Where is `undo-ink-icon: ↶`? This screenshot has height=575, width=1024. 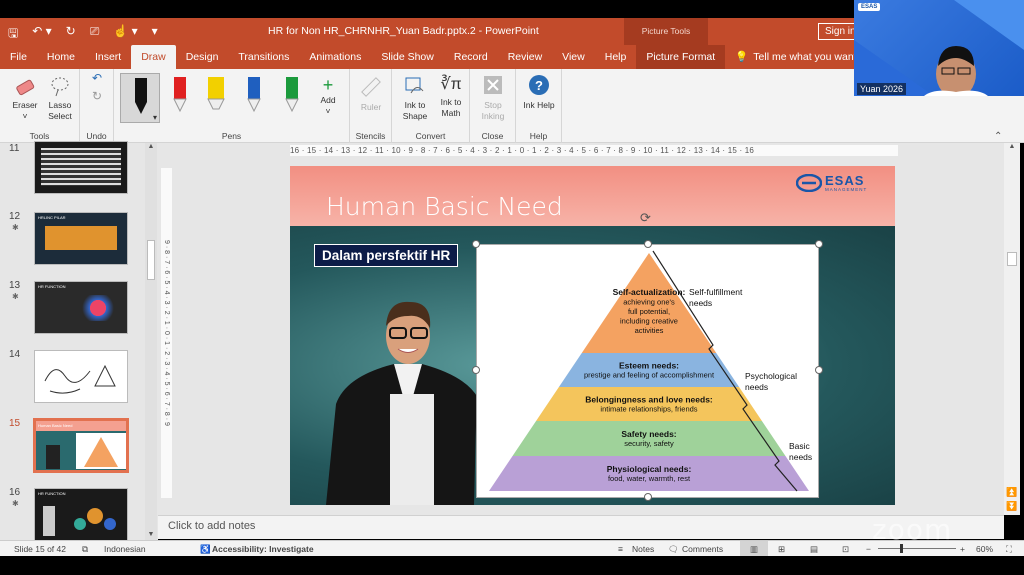
undo-ink-icon: ↶ is located at coordinates (97, 78).